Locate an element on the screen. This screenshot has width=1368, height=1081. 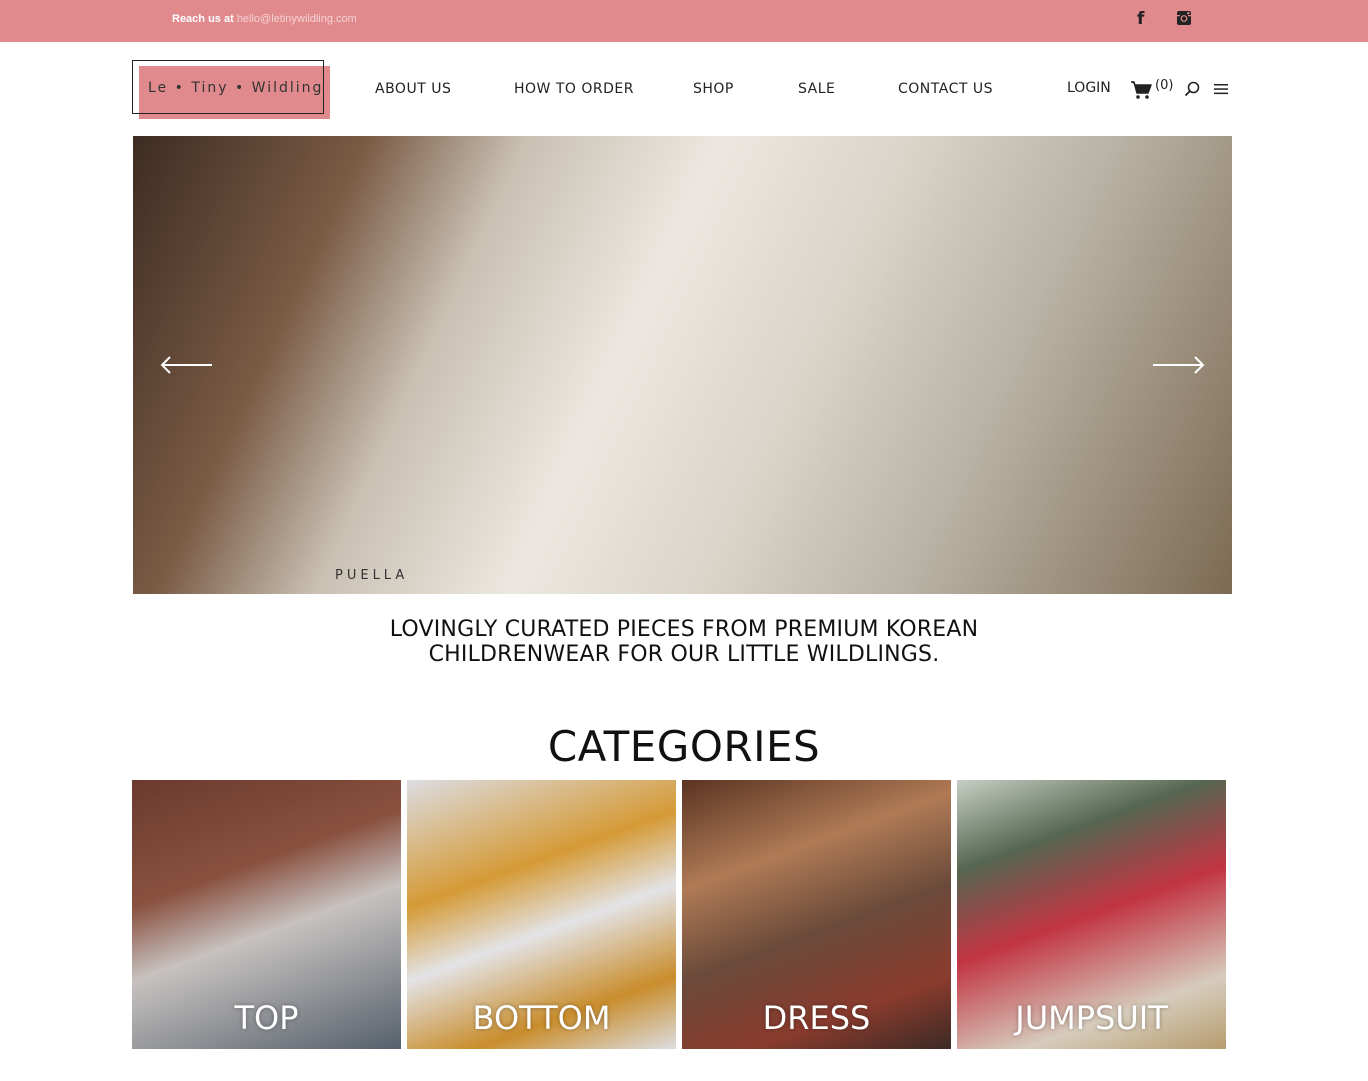
menu-icon is located at coordinates (1221, 89).